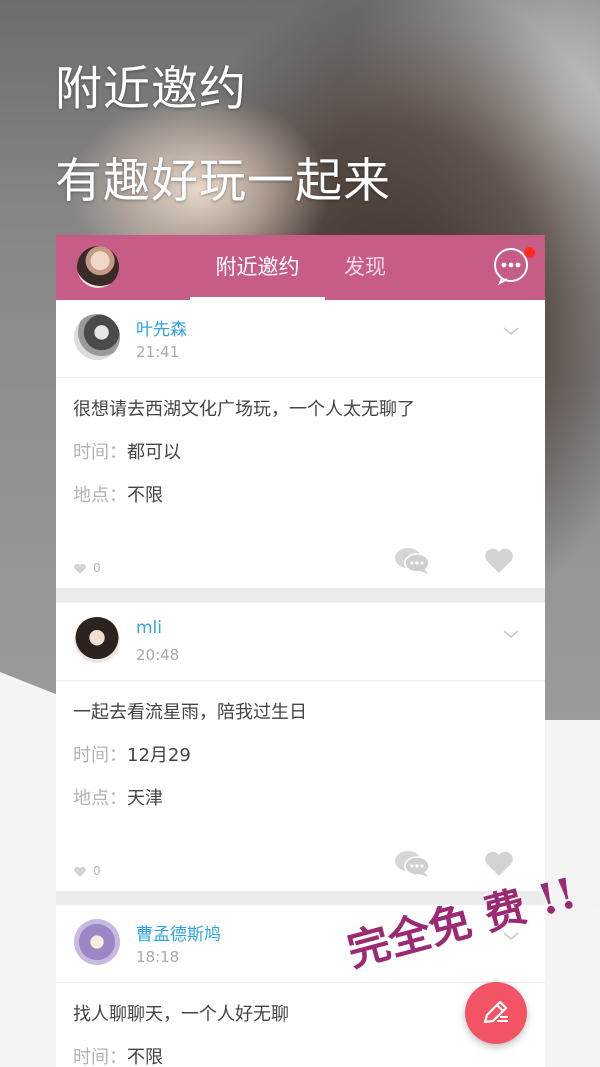  What do you see at coordinates (158, 957) in the screenshot?
I see `post-time: 18:18` at bounding box center [158, 957].